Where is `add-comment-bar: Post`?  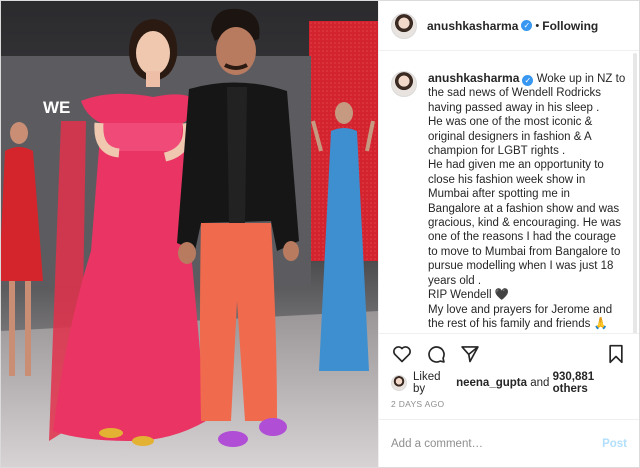
add-comment-bar: Post is located at coordinates (509, 443).